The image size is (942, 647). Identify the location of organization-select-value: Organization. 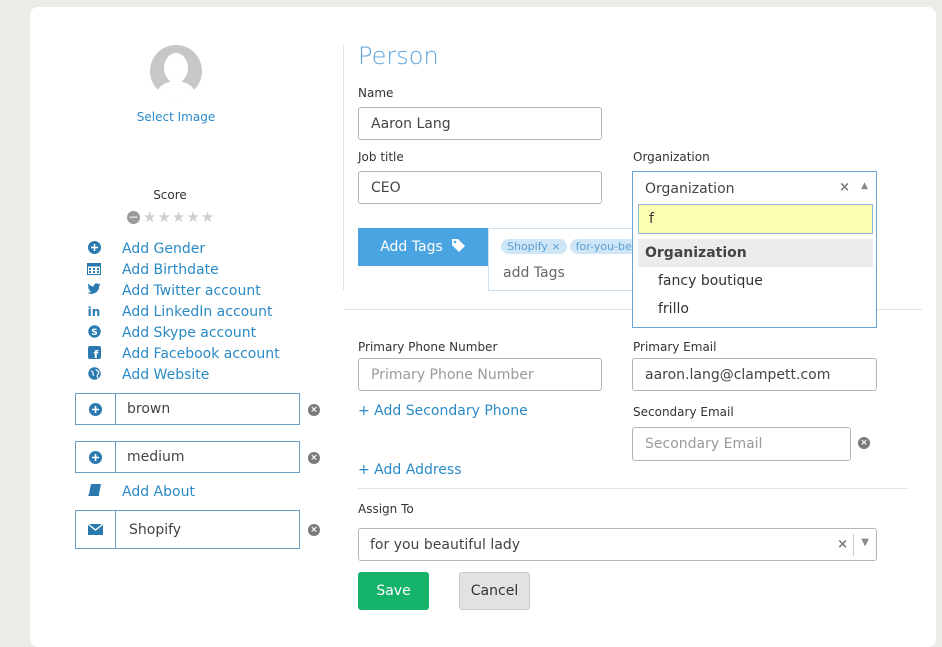
(690, 188).